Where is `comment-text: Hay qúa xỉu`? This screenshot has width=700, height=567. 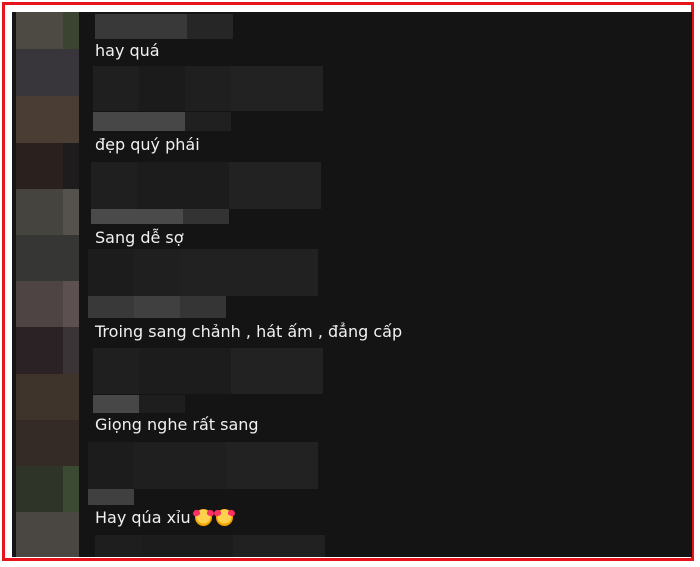
comment-text: Hay qúa xỉu is located at coordinates (143, 517).